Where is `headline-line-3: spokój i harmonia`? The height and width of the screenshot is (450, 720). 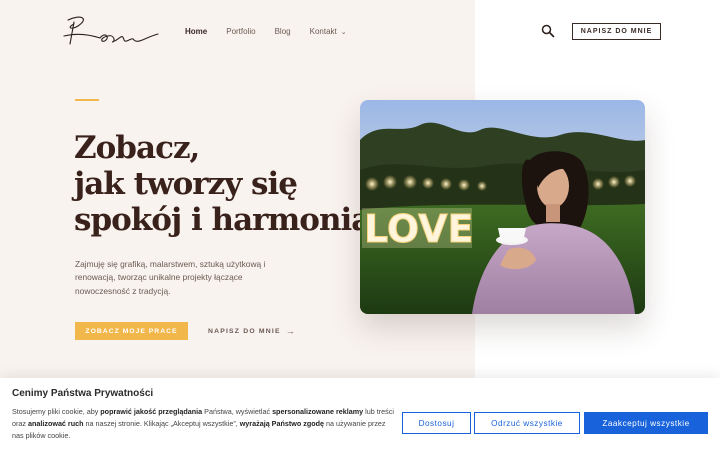
headline-line-3: spokój i harmonia is located at coordinates (222, 220).